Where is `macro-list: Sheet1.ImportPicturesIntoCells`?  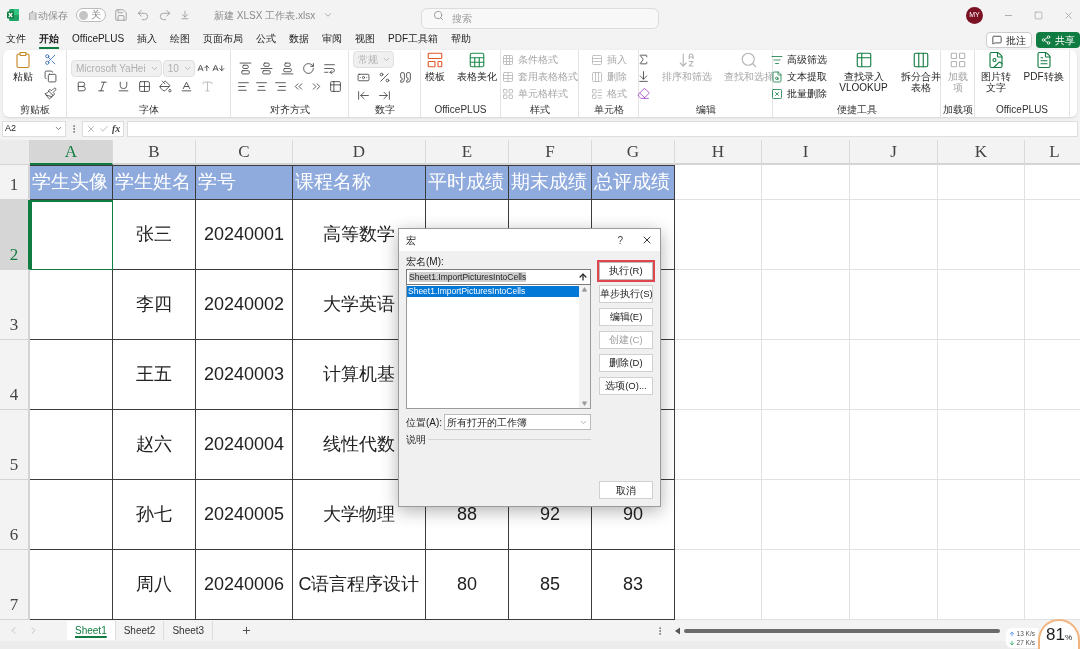 macro-list: Sheet1.ImportPicturesIntoCells is located at coordinates (498, 347).